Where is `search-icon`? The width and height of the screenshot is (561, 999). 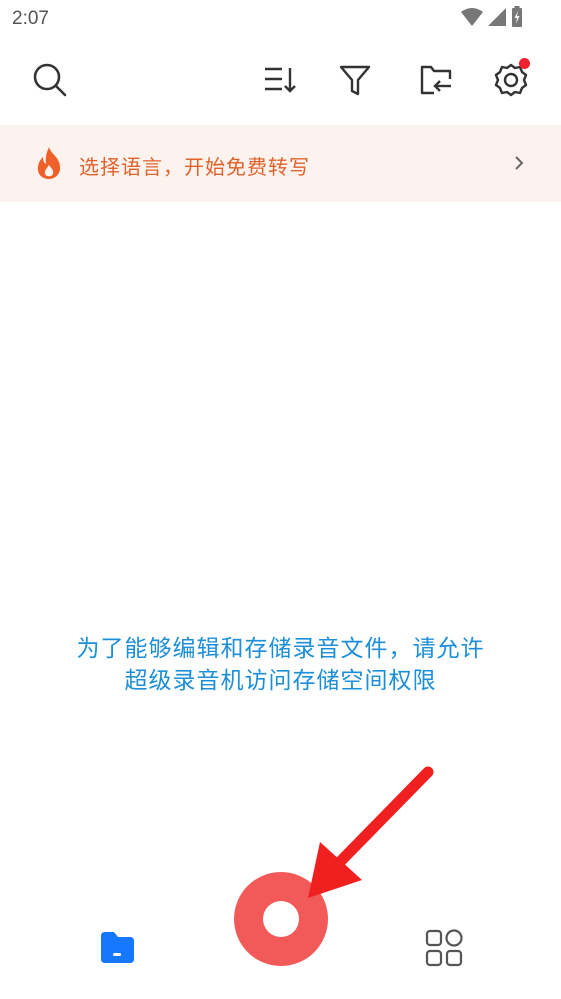 search-icon is located at coordinates (50, 80).